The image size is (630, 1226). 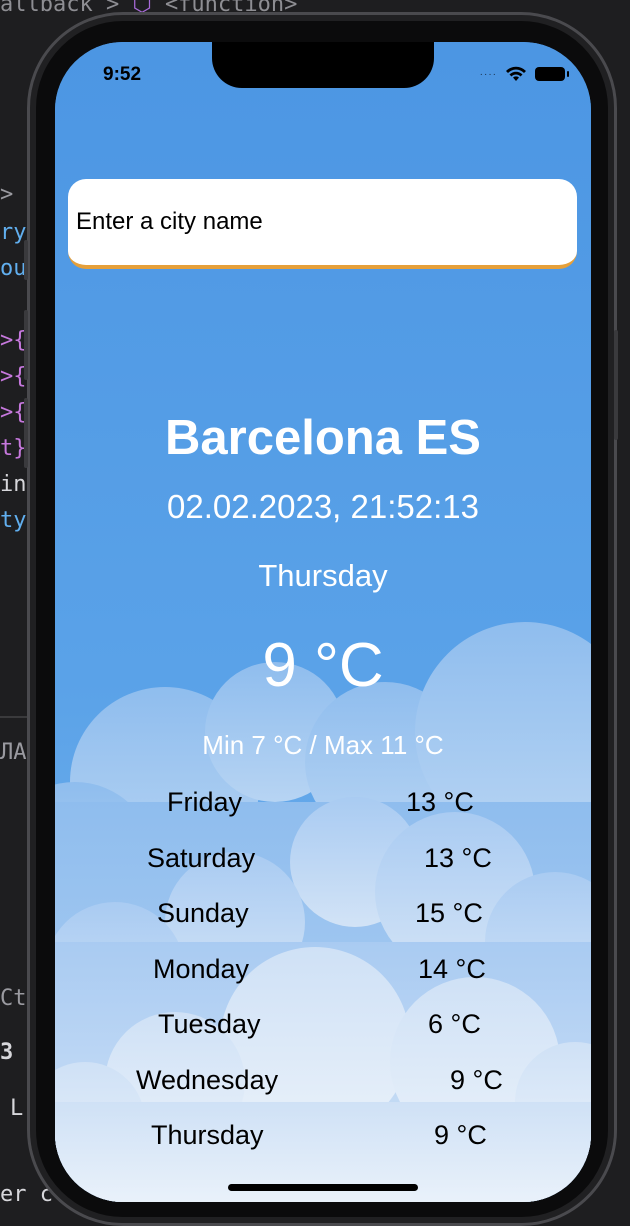 I want to click on code-line: >, so click(x=7, y=194).